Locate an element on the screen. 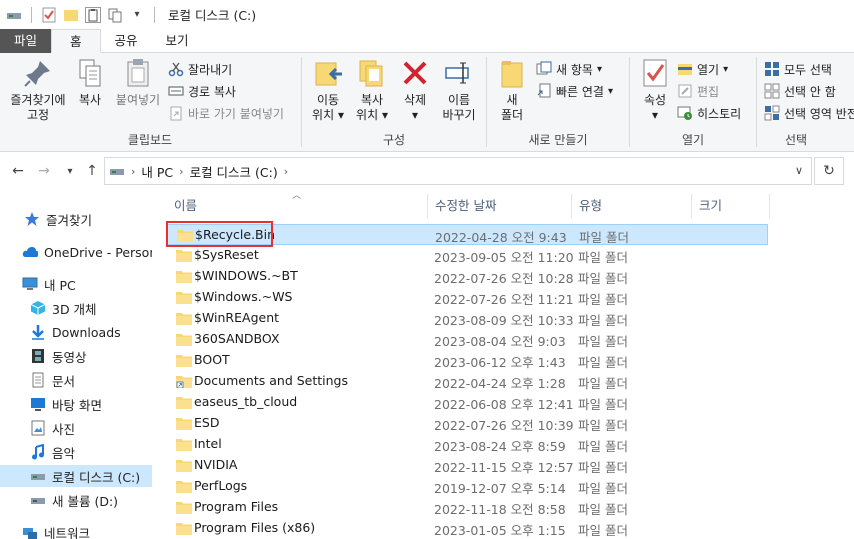 This screenshot has height=539, width=854. column-divider is located at coordinates (769, 206).